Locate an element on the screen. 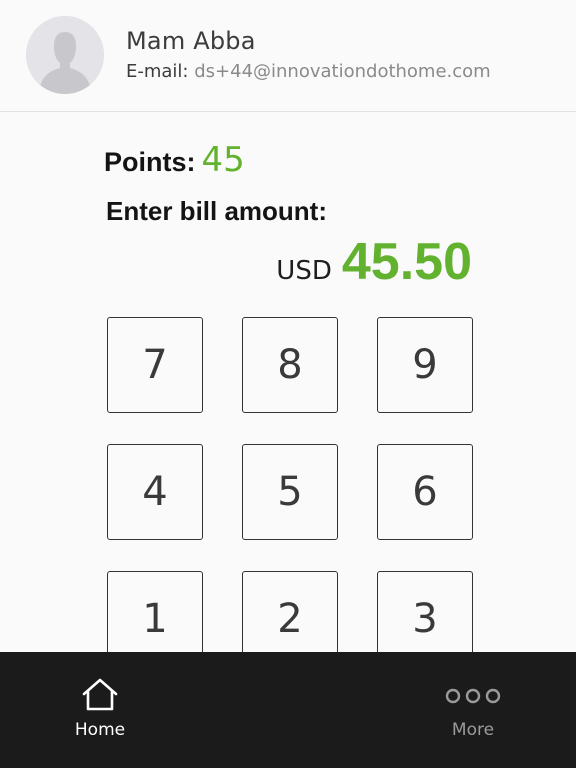 The image size is (576, 768). amount-value: 45.50 is located at coordinates (406, 262).